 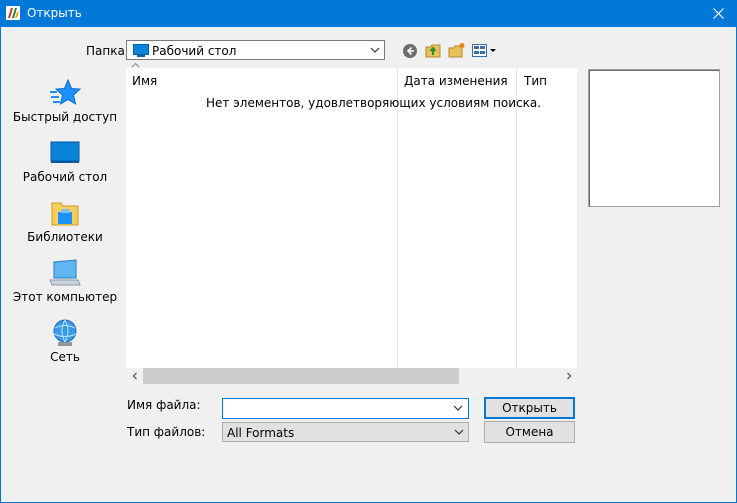 What do you see at coordinates (456, 81) in the screenshot?
I see `column-header-date: Дата изменения` at bounding box center [456, 81].